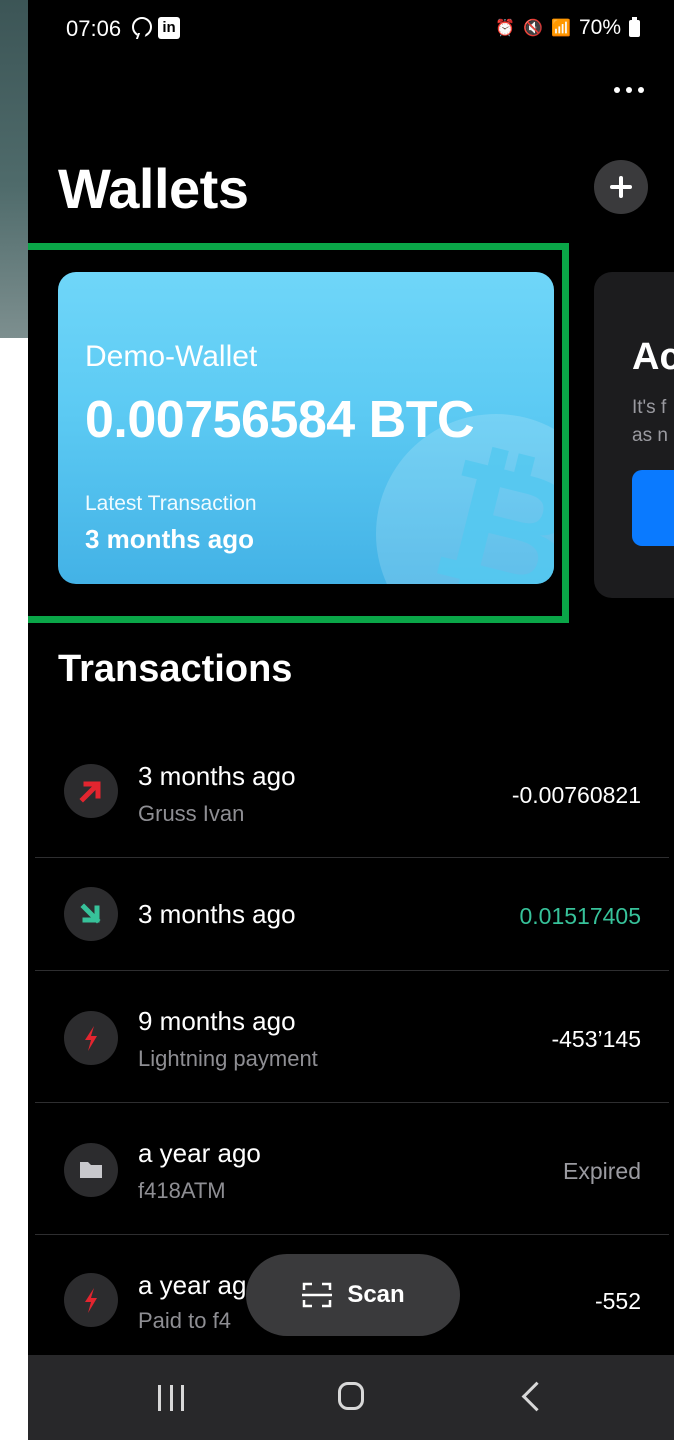 The height and width of the screenshot is (1440, 674). I want to click on back-button, so click(536, 1396).